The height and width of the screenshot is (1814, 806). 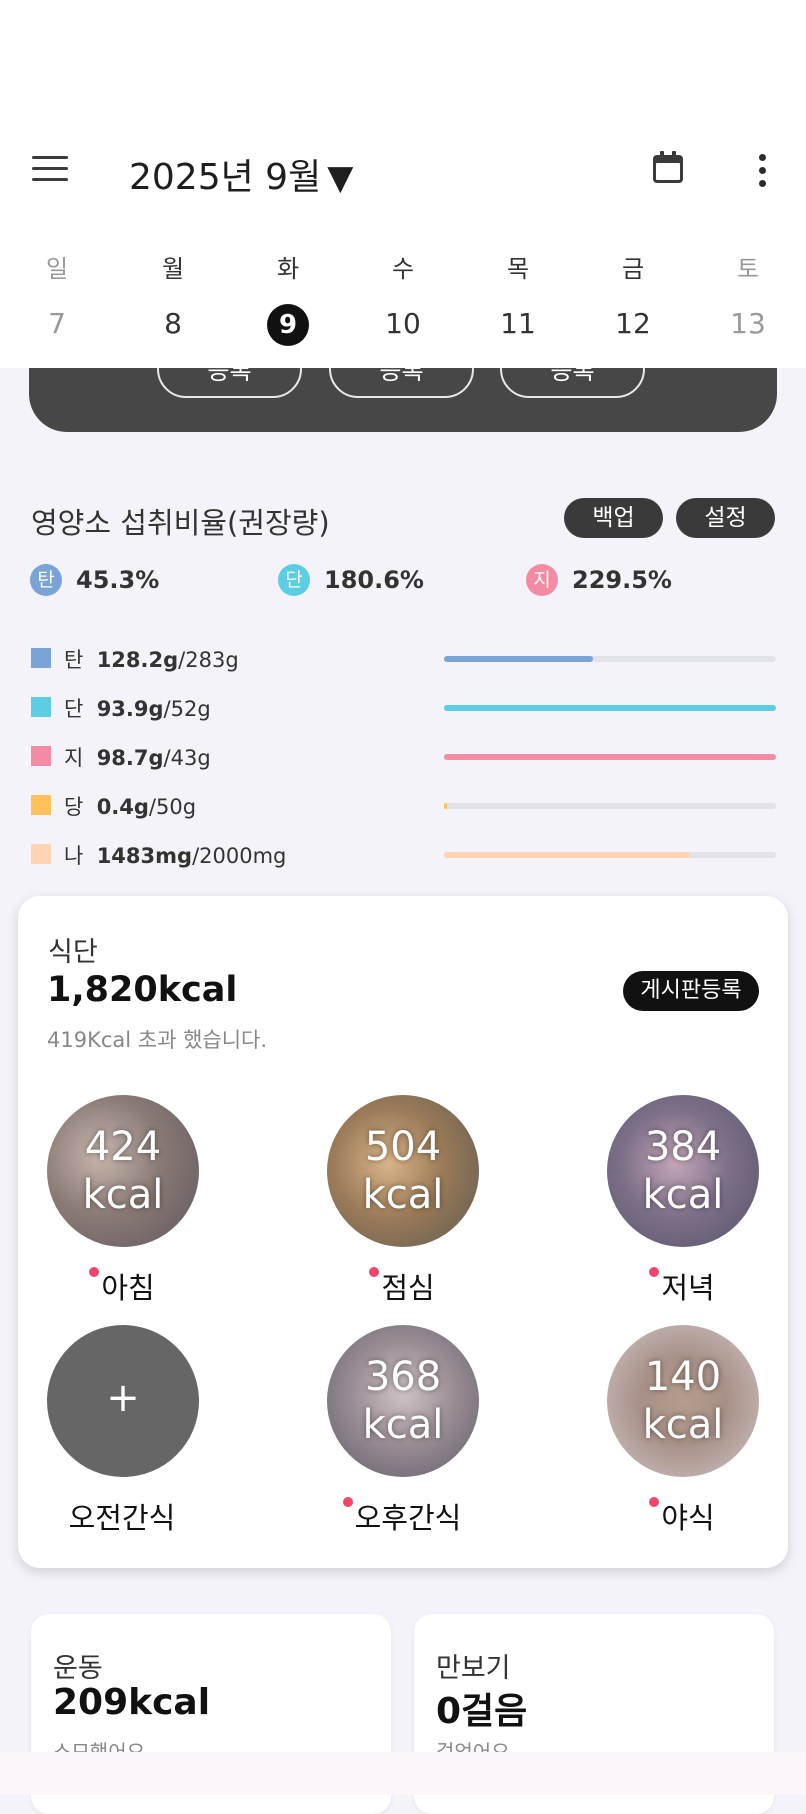 What do you see at coordinates (225, 177) in the screenshot?
I see `month-title: 2025년 9월` at bounding box center [225, 177].